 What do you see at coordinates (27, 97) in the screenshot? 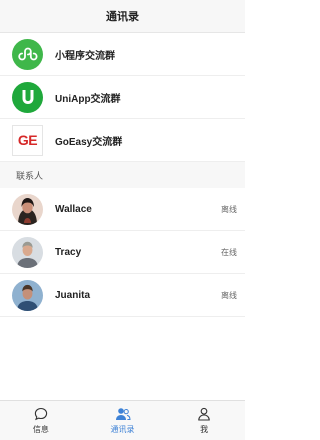
I see `uniapp-icon` at bounding box center [27, 97].